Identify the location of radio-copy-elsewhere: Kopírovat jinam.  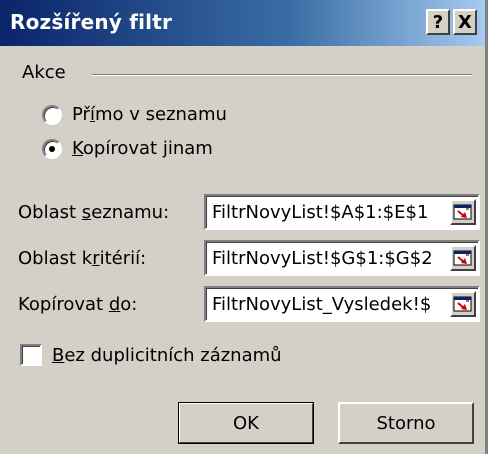
(127, 148).